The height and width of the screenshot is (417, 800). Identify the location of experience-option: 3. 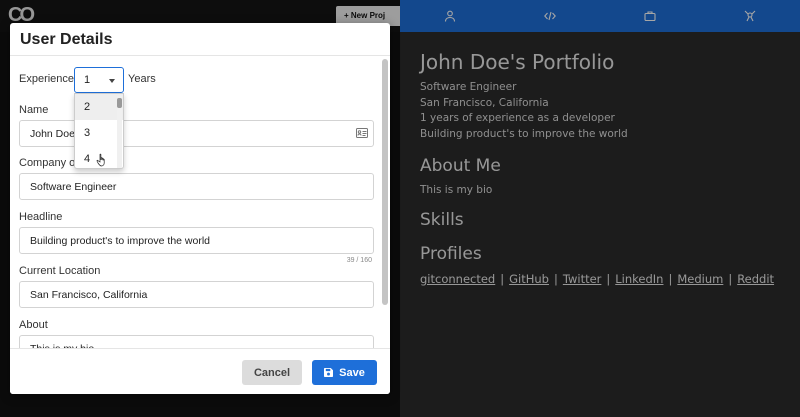
(99, 133).